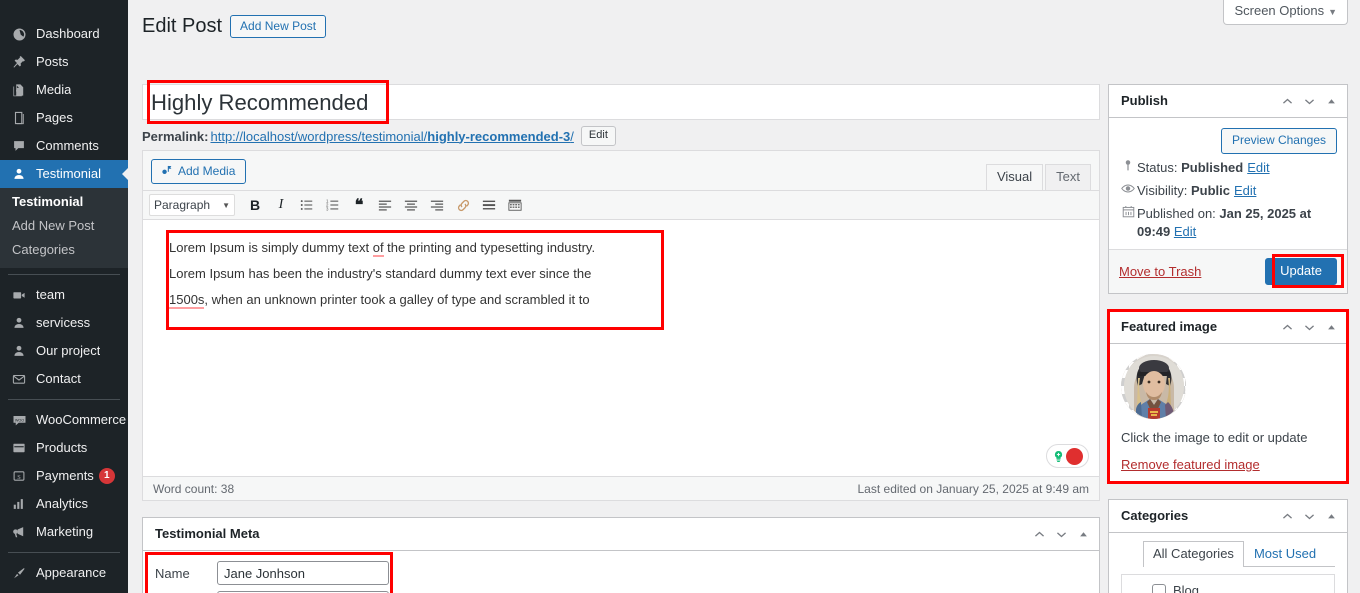 The height and width of the screenshot is (593, 1360). Describe the element at coordinates (64, 62) in the screenshot. I see `sidebar-item-posts: Posts` at that location.